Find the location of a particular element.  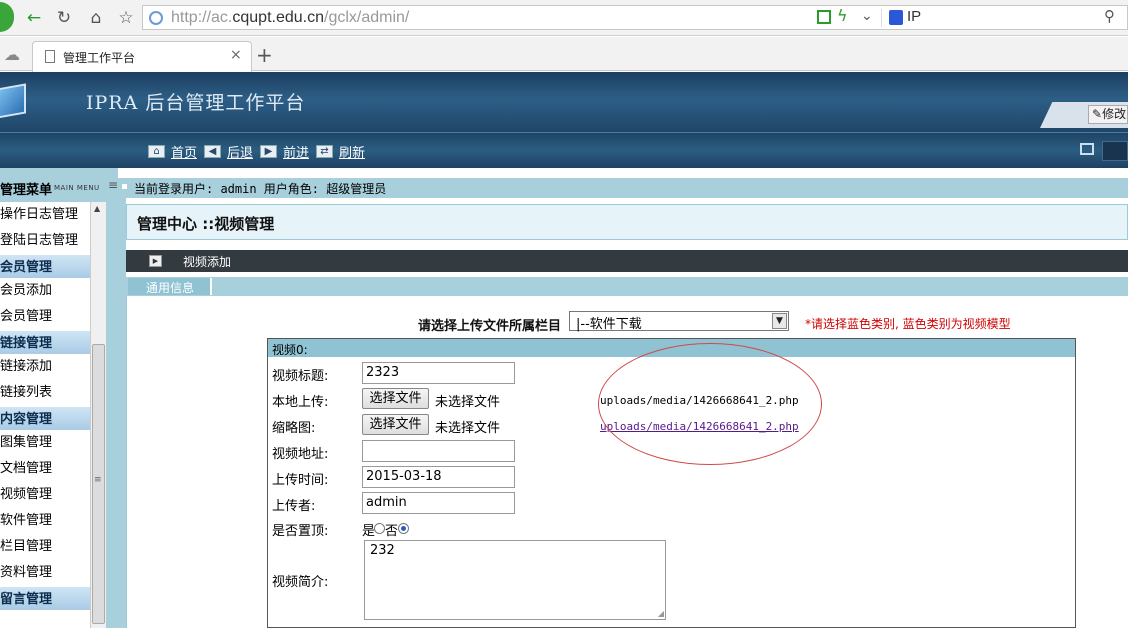

toolbar-back: ◀ 后退 is located at coordinates (228, 151).